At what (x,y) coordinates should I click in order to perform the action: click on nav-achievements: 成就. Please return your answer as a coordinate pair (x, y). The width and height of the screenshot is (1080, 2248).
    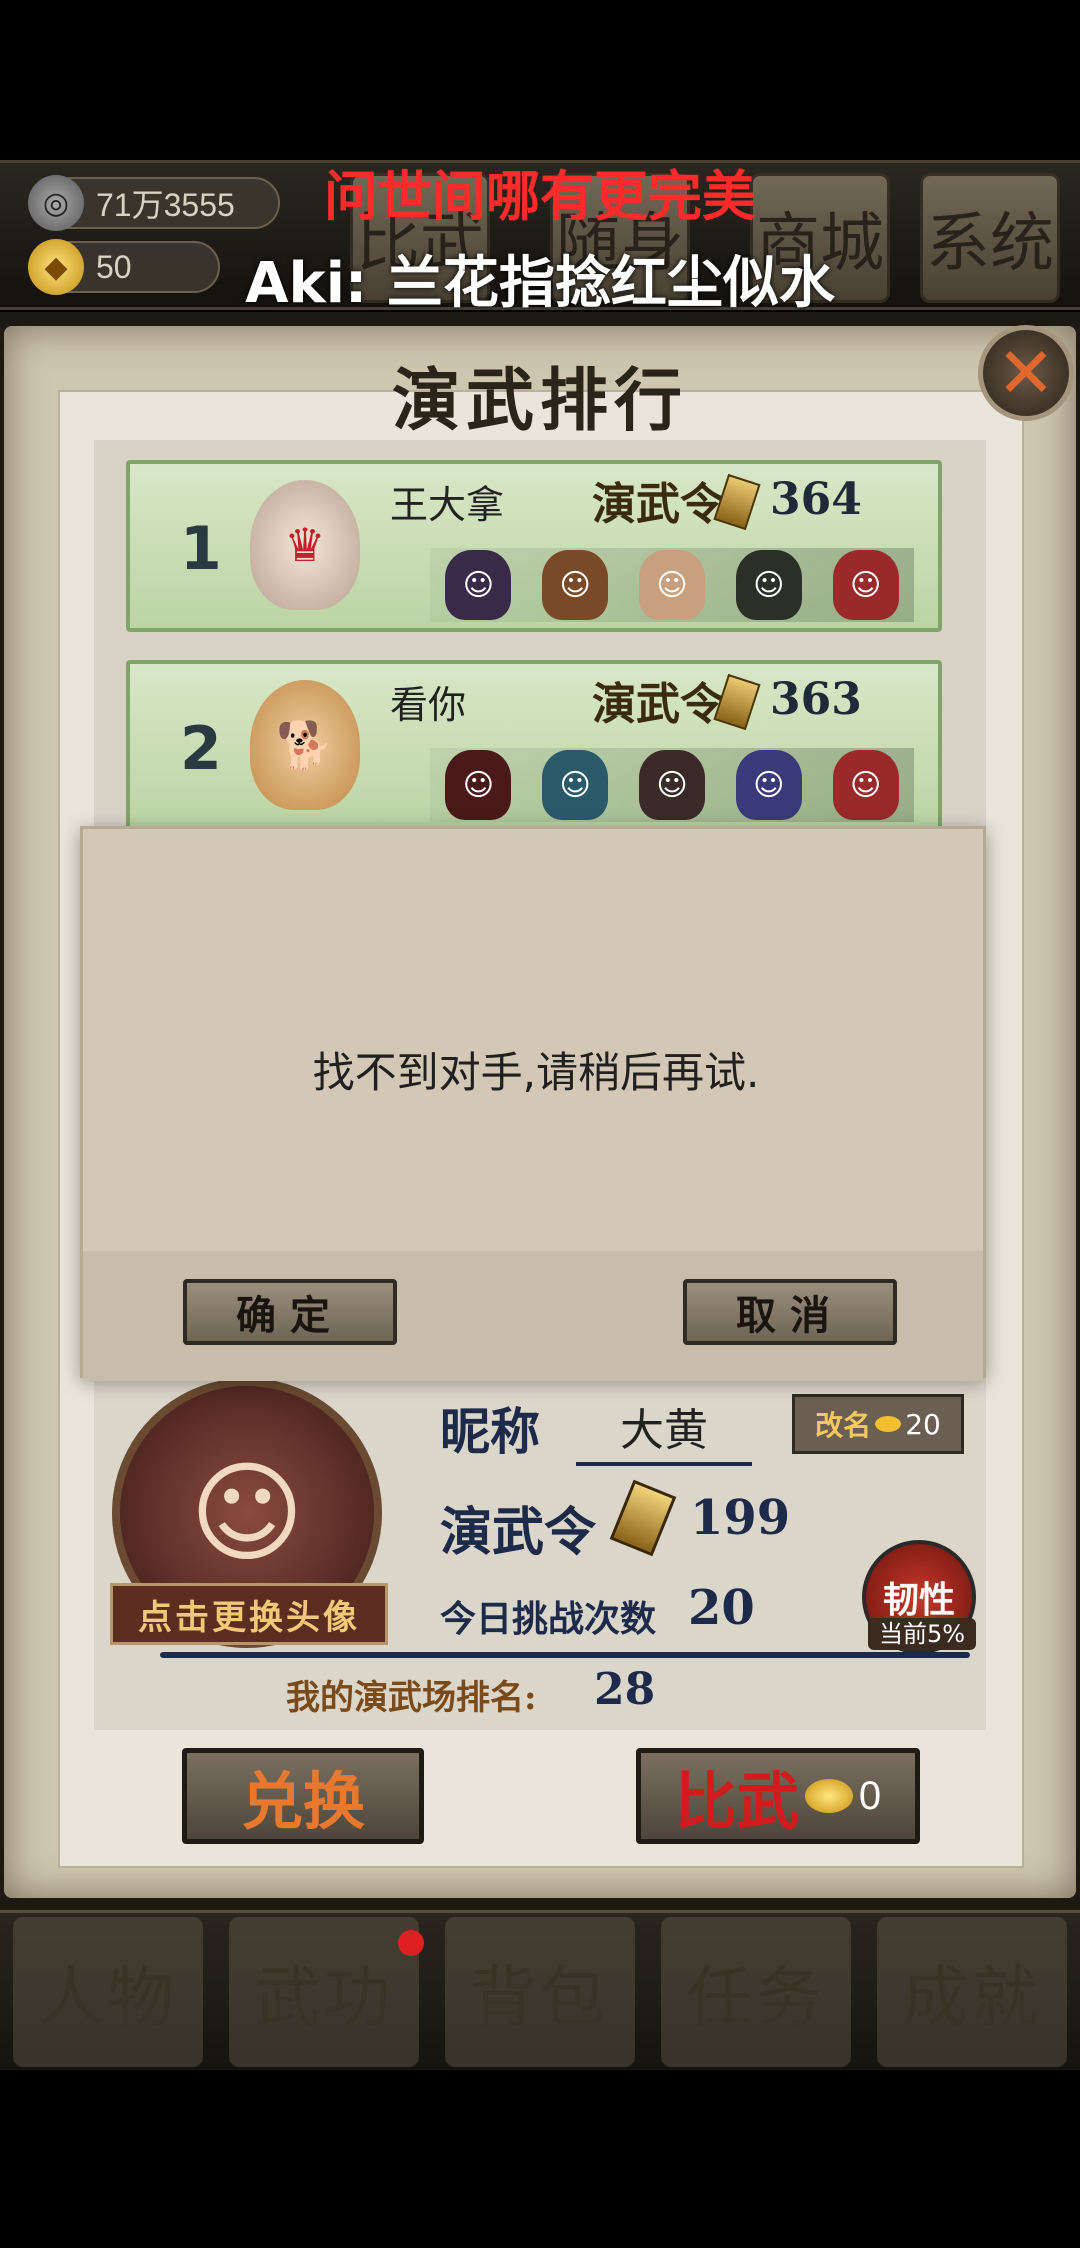
    Looking at the image, I should click on (972, 1991).